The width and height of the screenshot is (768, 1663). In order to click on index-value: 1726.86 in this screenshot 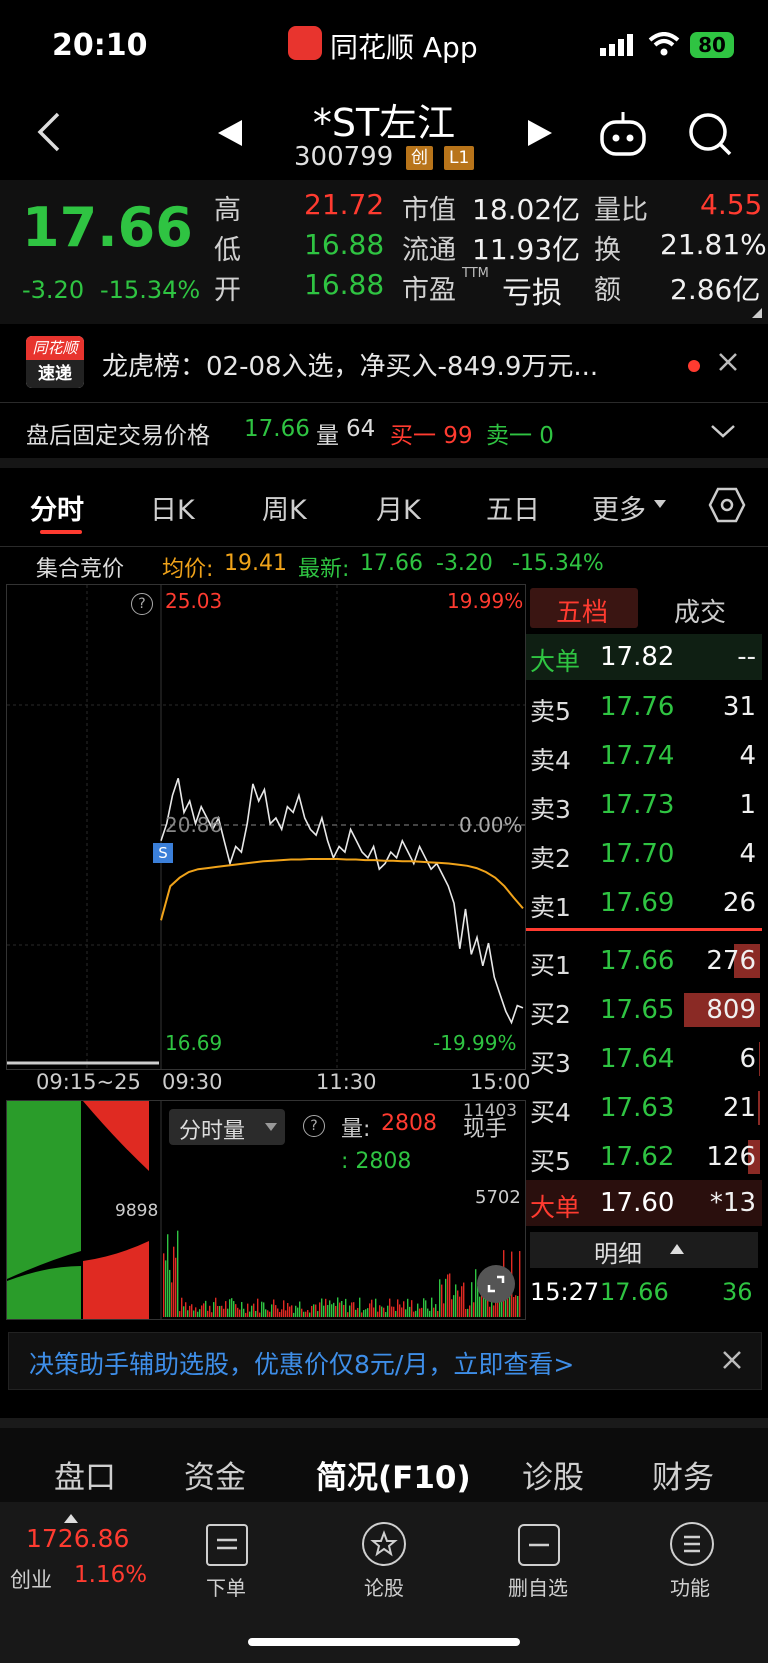, I will do `click(77, 1538)`.